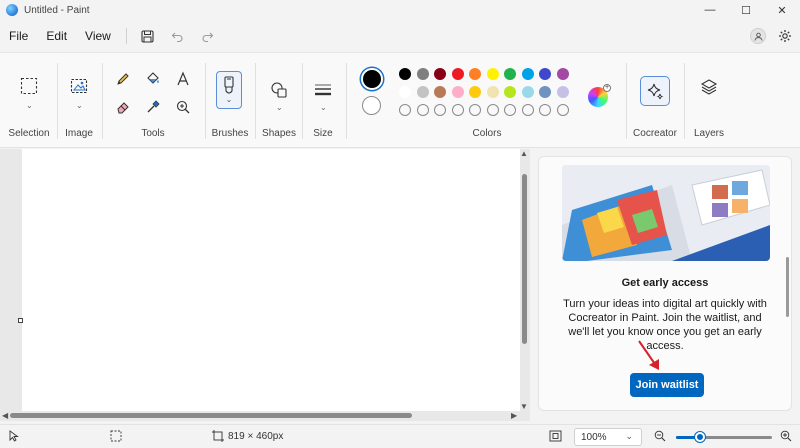 The image size is (800, 448). I want to click on undo-icon, so click(178, 36).